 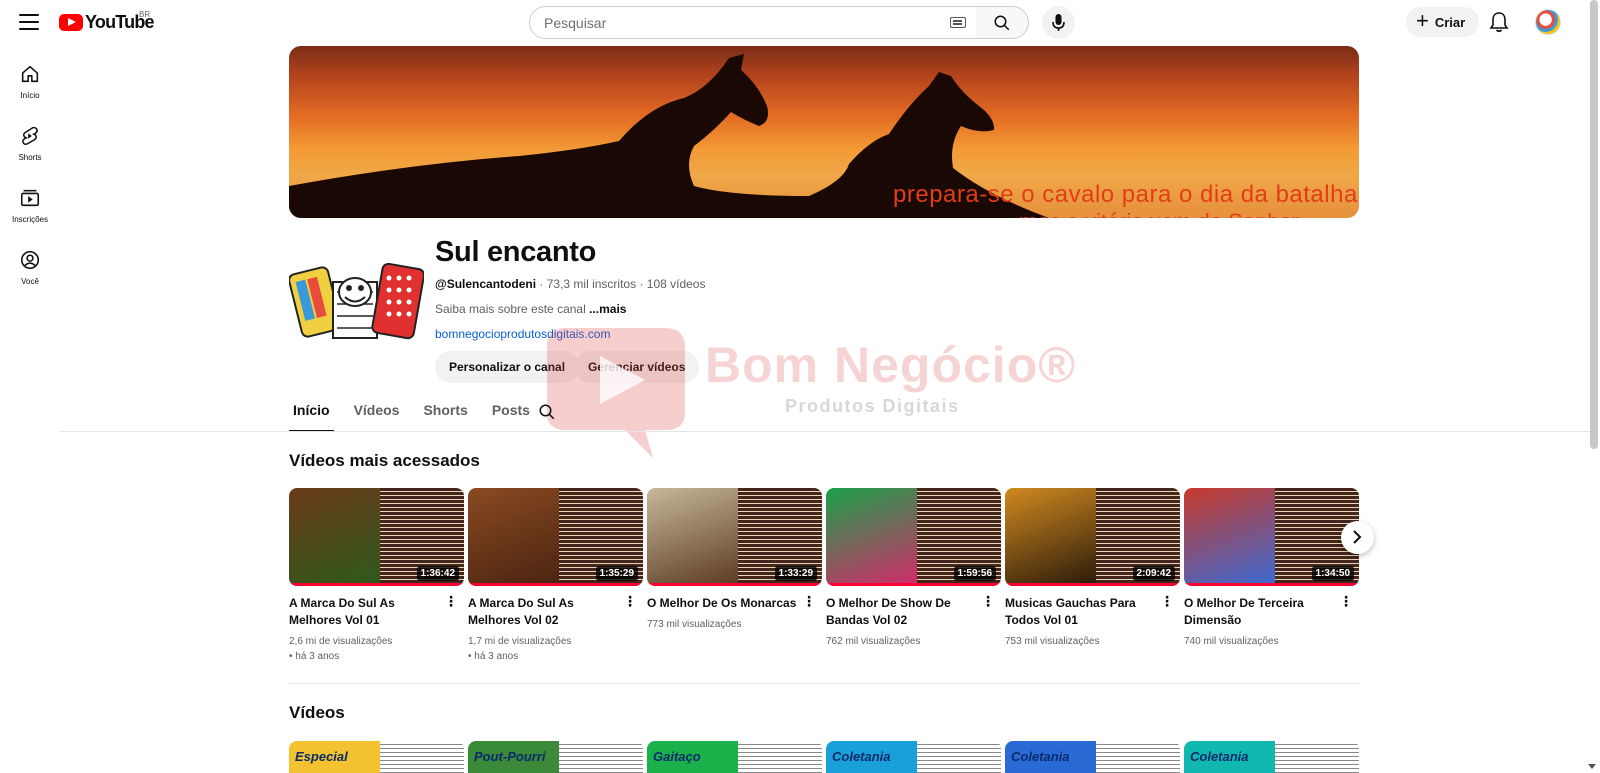 I want to click on video-title: O Melhor De Terceira Dimensão, so click(x=1259, y=612).